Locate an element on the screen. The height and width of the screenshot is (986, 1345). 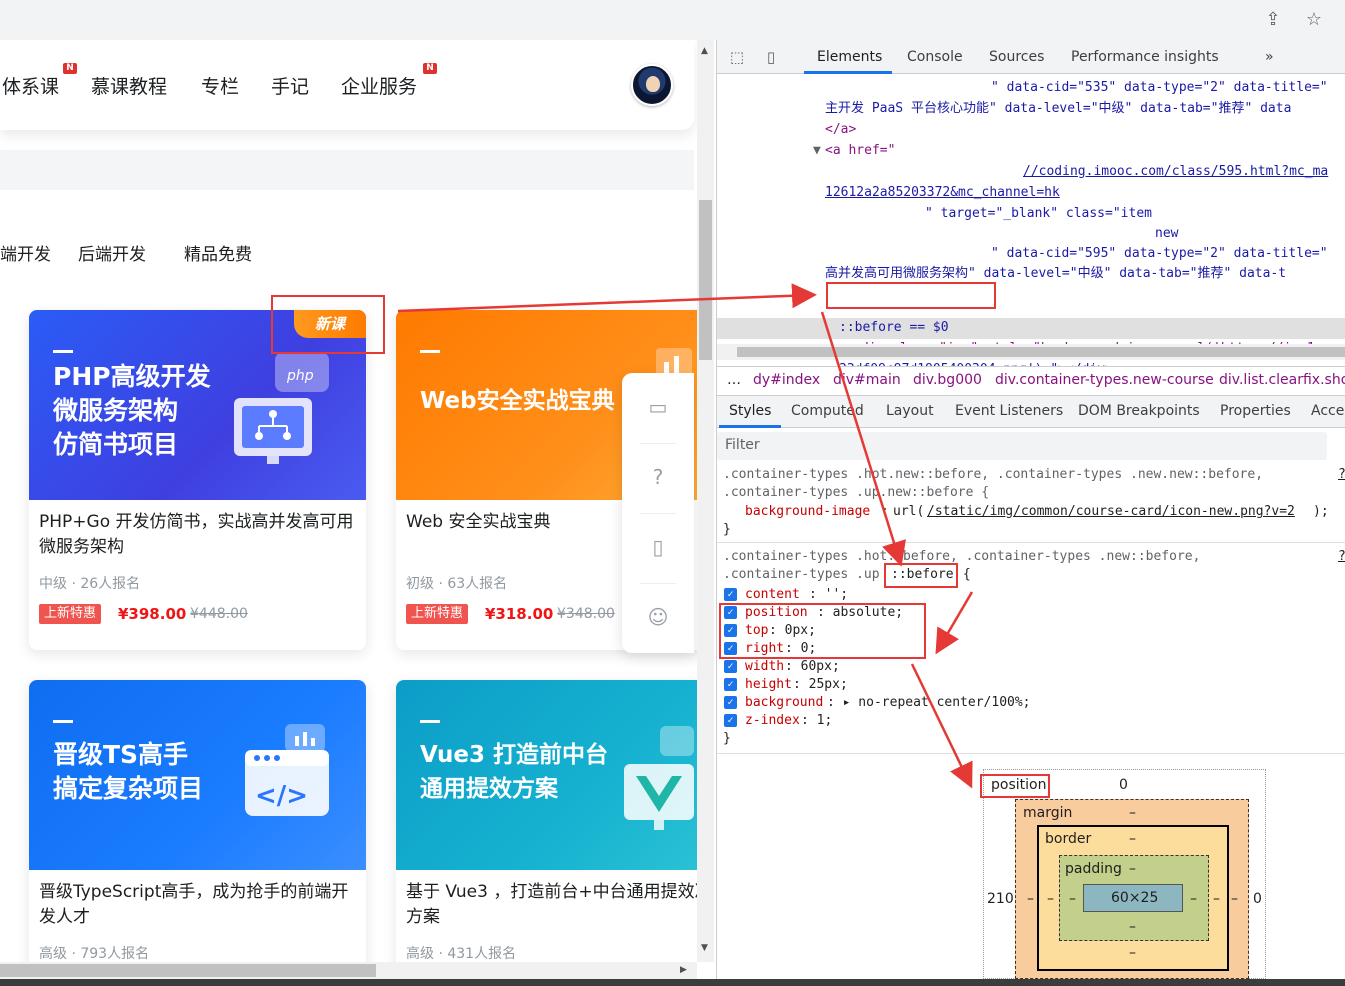
tab-elements: Elements is located at coordinates (849, 57).